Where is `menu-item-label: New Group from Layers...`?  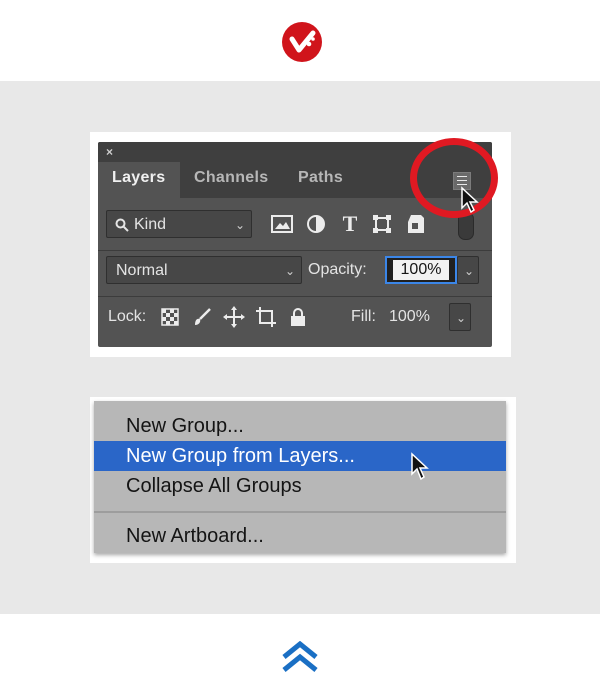 menu-item-label: New Group from Layers... is located at coordinates (240, 456).